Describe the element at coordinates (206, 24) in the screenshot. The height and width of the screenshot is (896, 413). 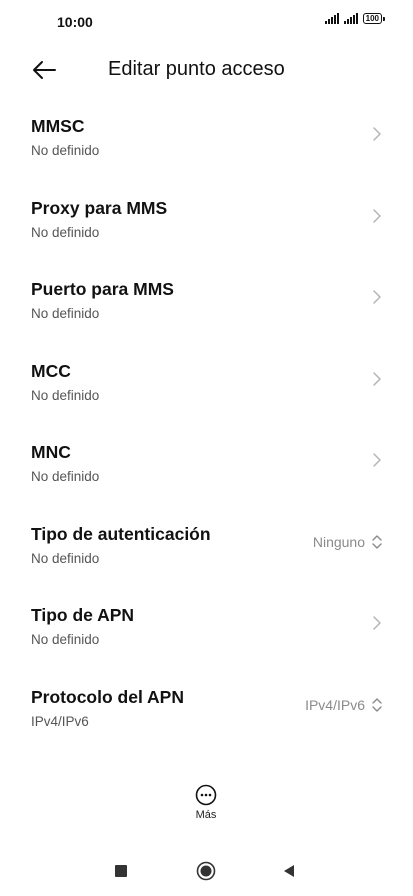
I see `status-bar: 10:00 100` at that location.